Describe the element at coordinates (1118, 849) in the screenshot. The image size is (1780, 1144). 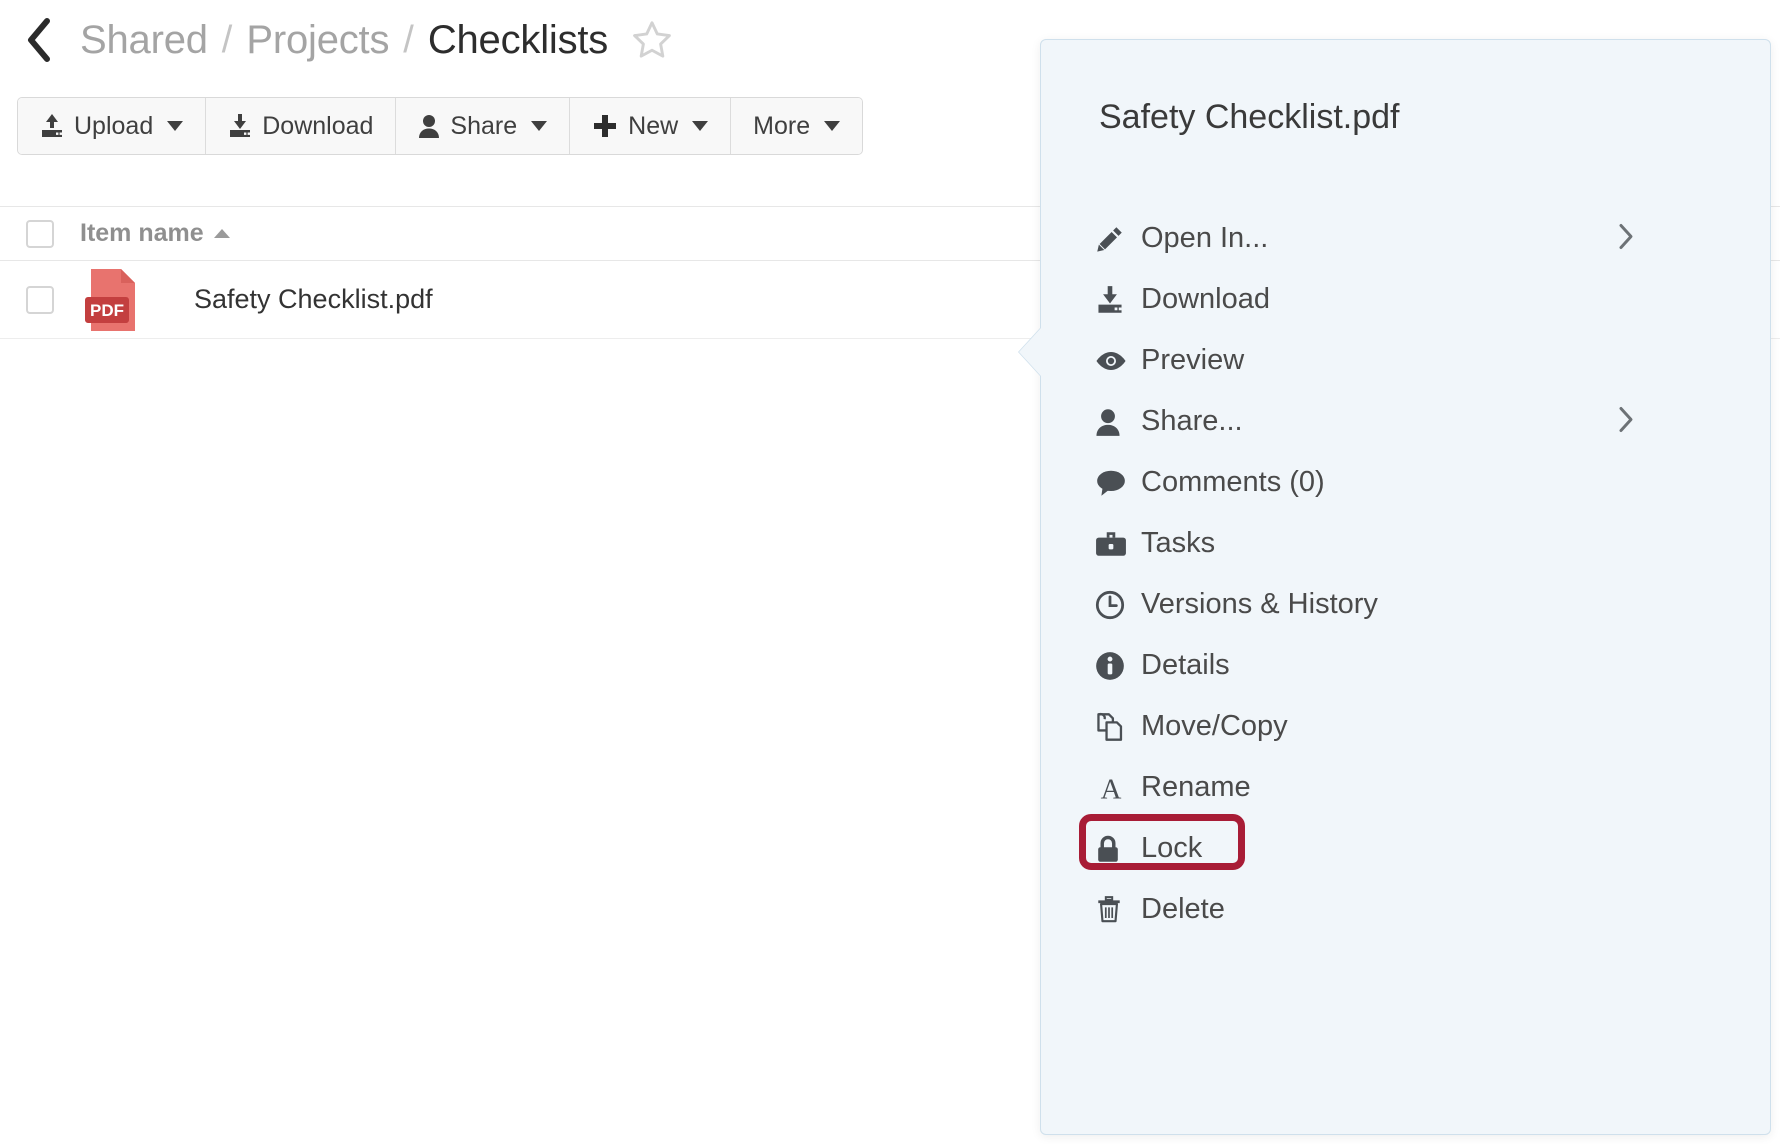
I see `lock-icon` at that location.